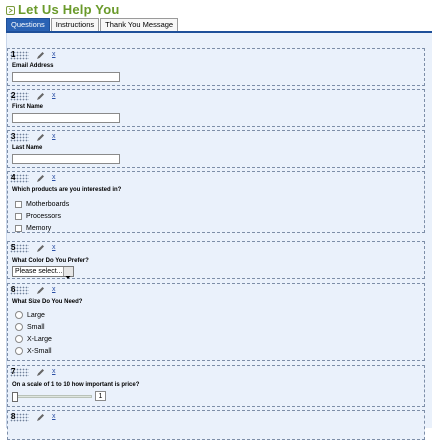 The width and height of the screenshot is (432, 440). I want to click on question-toolbar: 2 x, so click(40, 96).